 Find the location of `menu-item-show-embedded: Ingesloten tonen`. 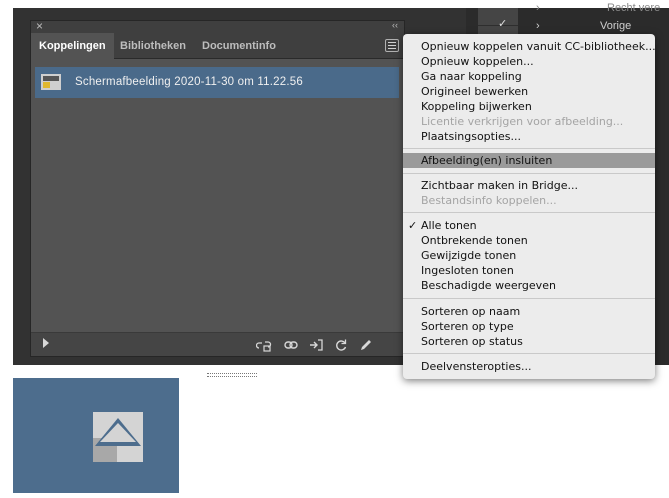

menu-item-show-embedded: Ingesloten tonen is located at coordinates (467, 270).